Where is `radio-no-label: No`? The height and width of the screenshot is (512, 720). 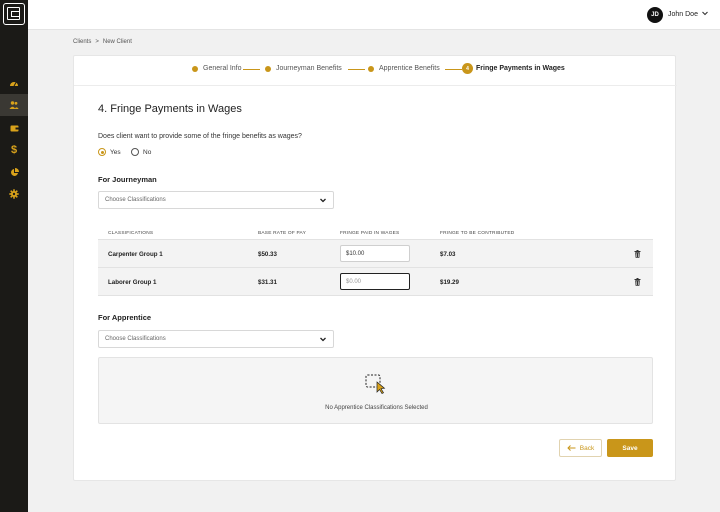 radio-no-label: No is located at coordinates (147, 152).